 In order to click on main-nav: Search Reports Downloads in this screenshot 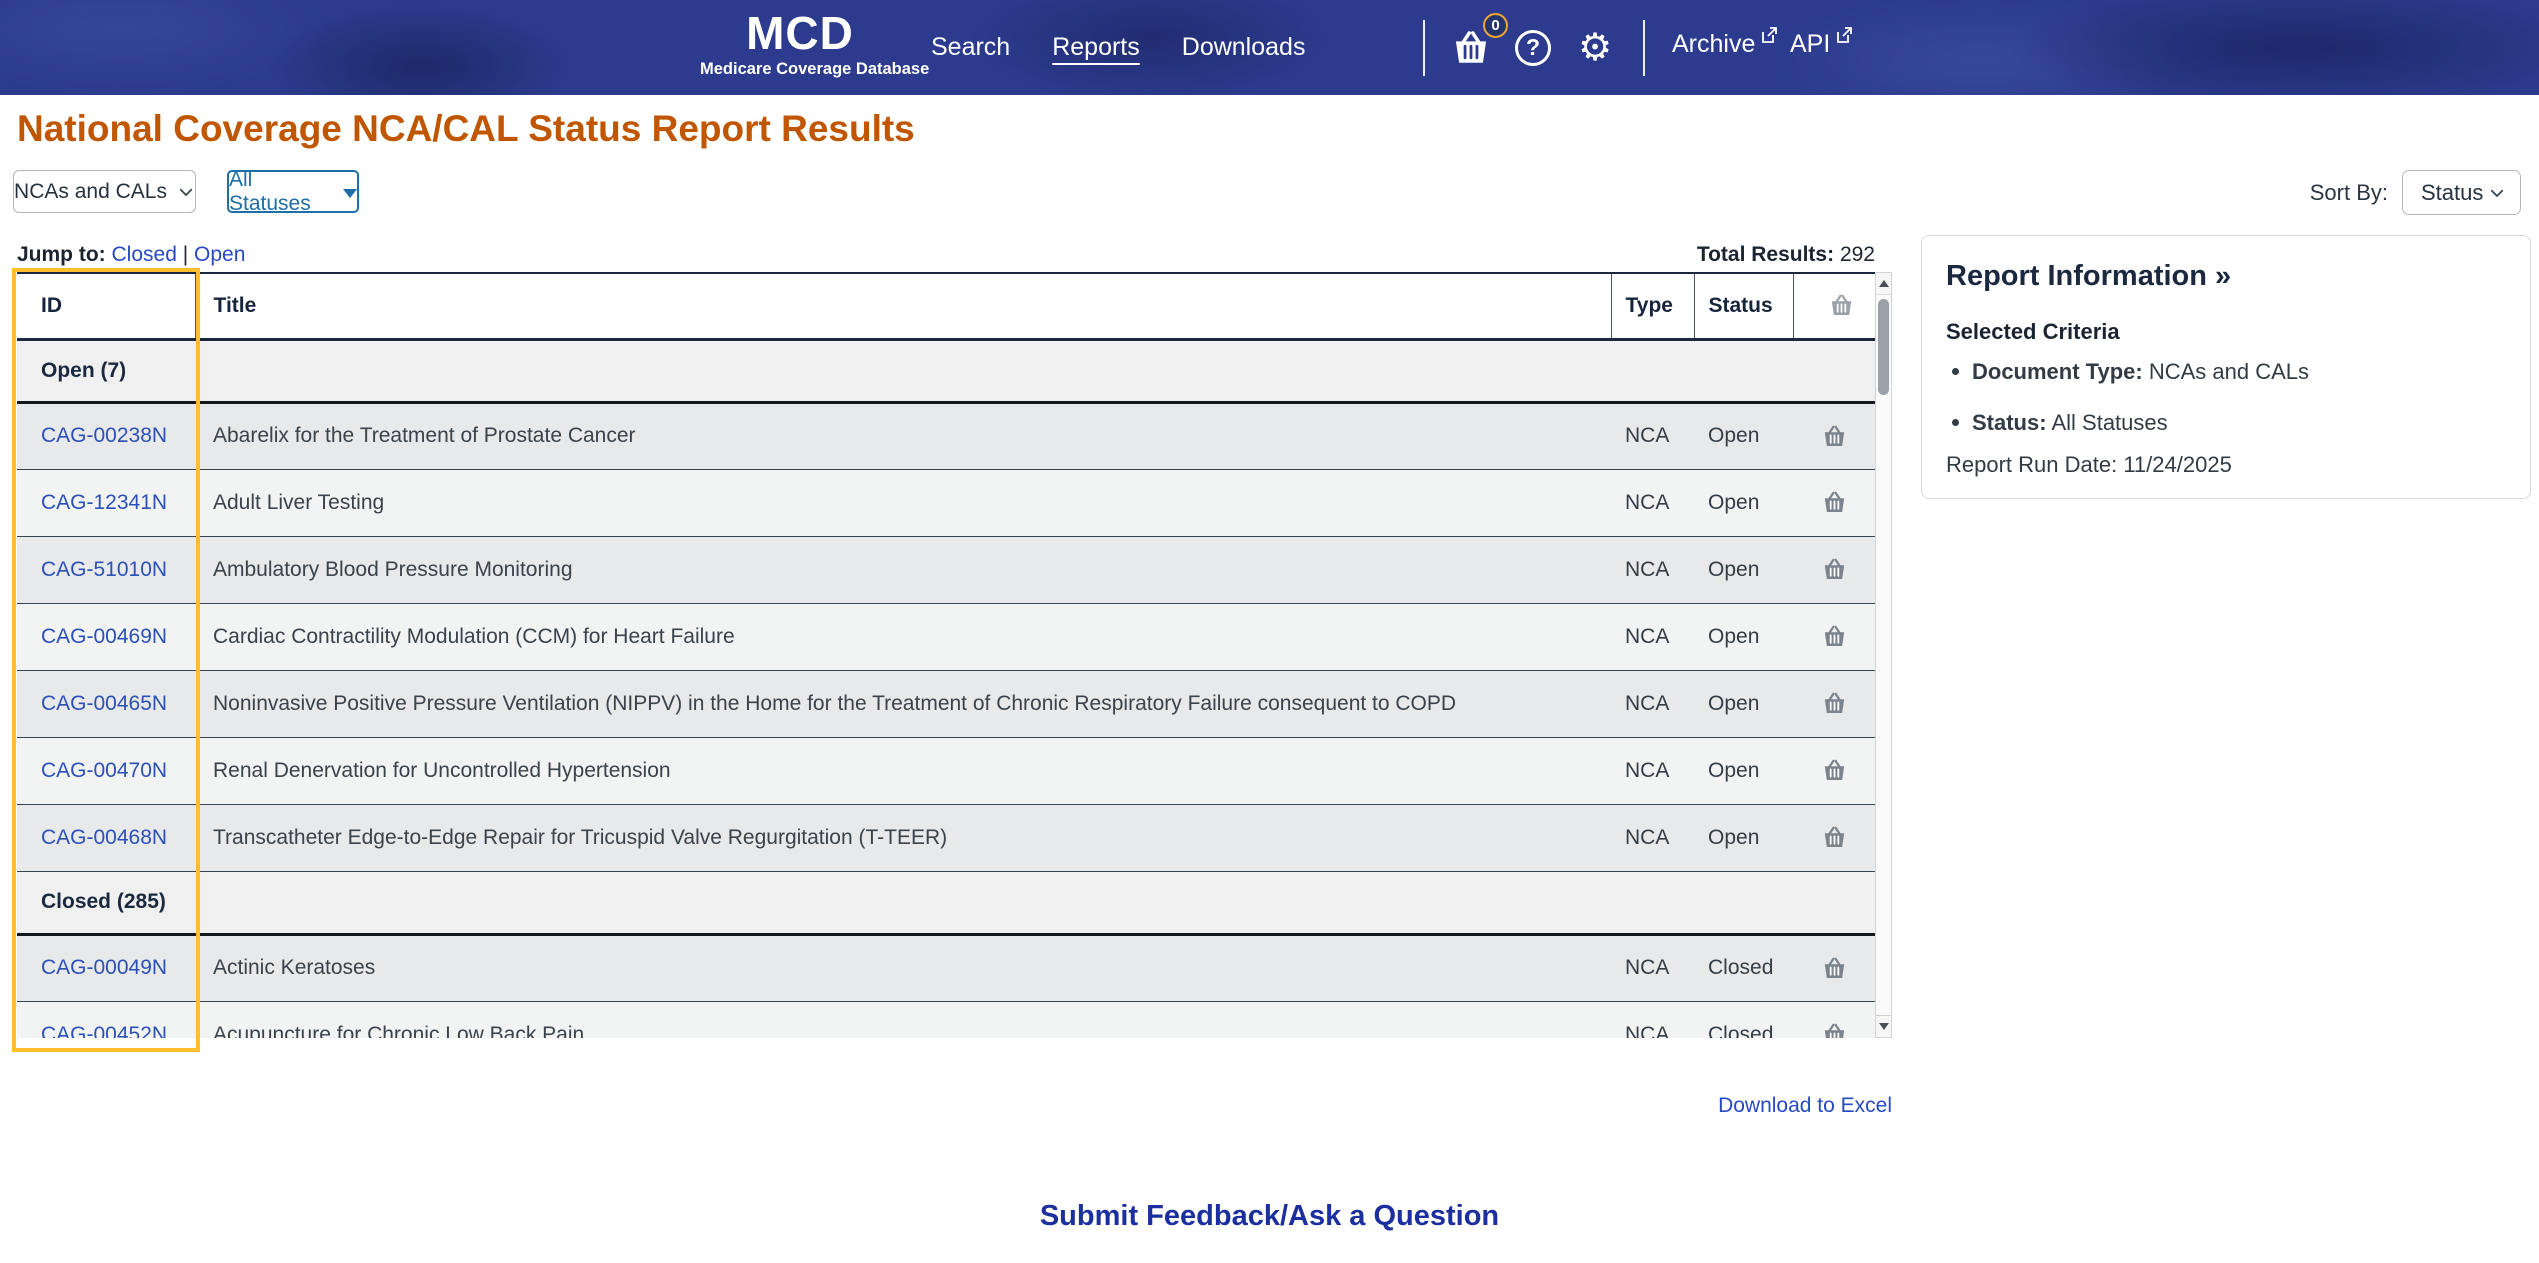, I will do `click(1118, 47)`.